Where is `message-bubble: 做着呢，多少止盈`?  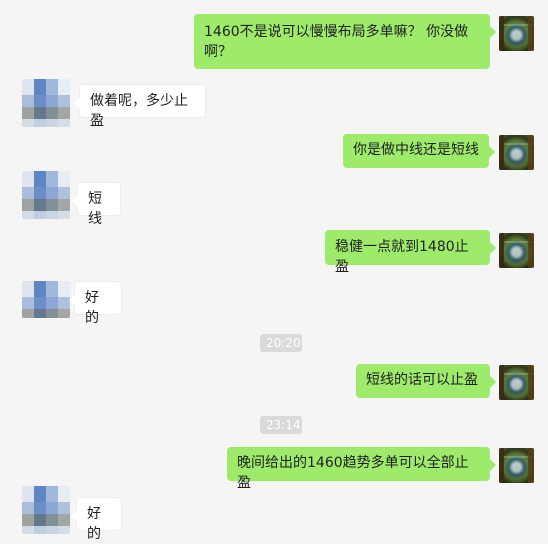
message-bubble: 做着呢，多少止盈 is located at coordinates (140, 106).